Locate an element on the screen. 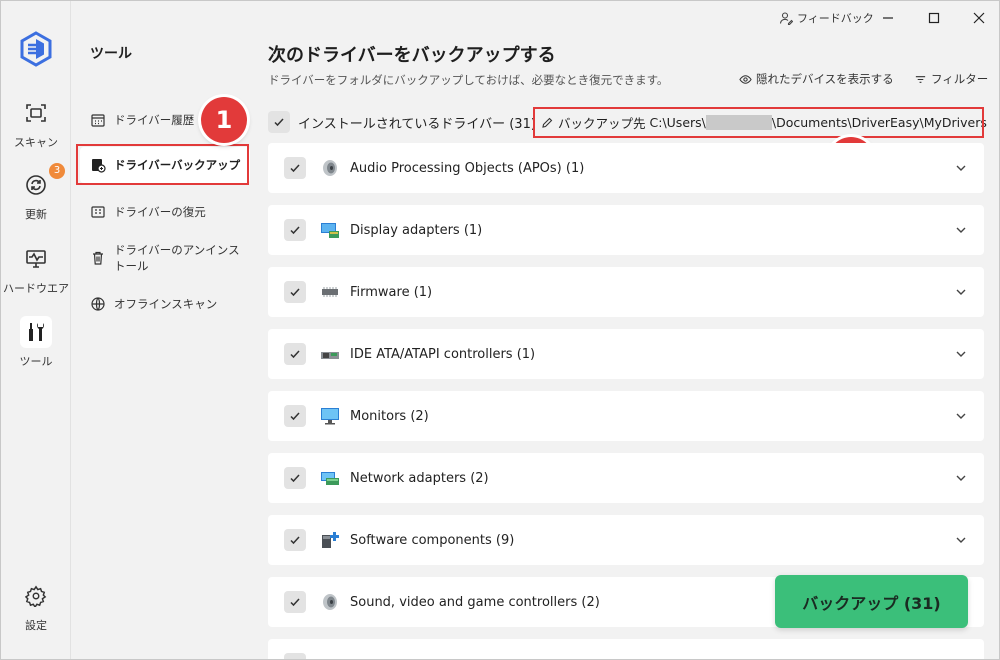 This screenshot has height=660, width=1000. show-hidden-devices-button: 隠れたデバイスを表示する is located at coordinates (816, 79).